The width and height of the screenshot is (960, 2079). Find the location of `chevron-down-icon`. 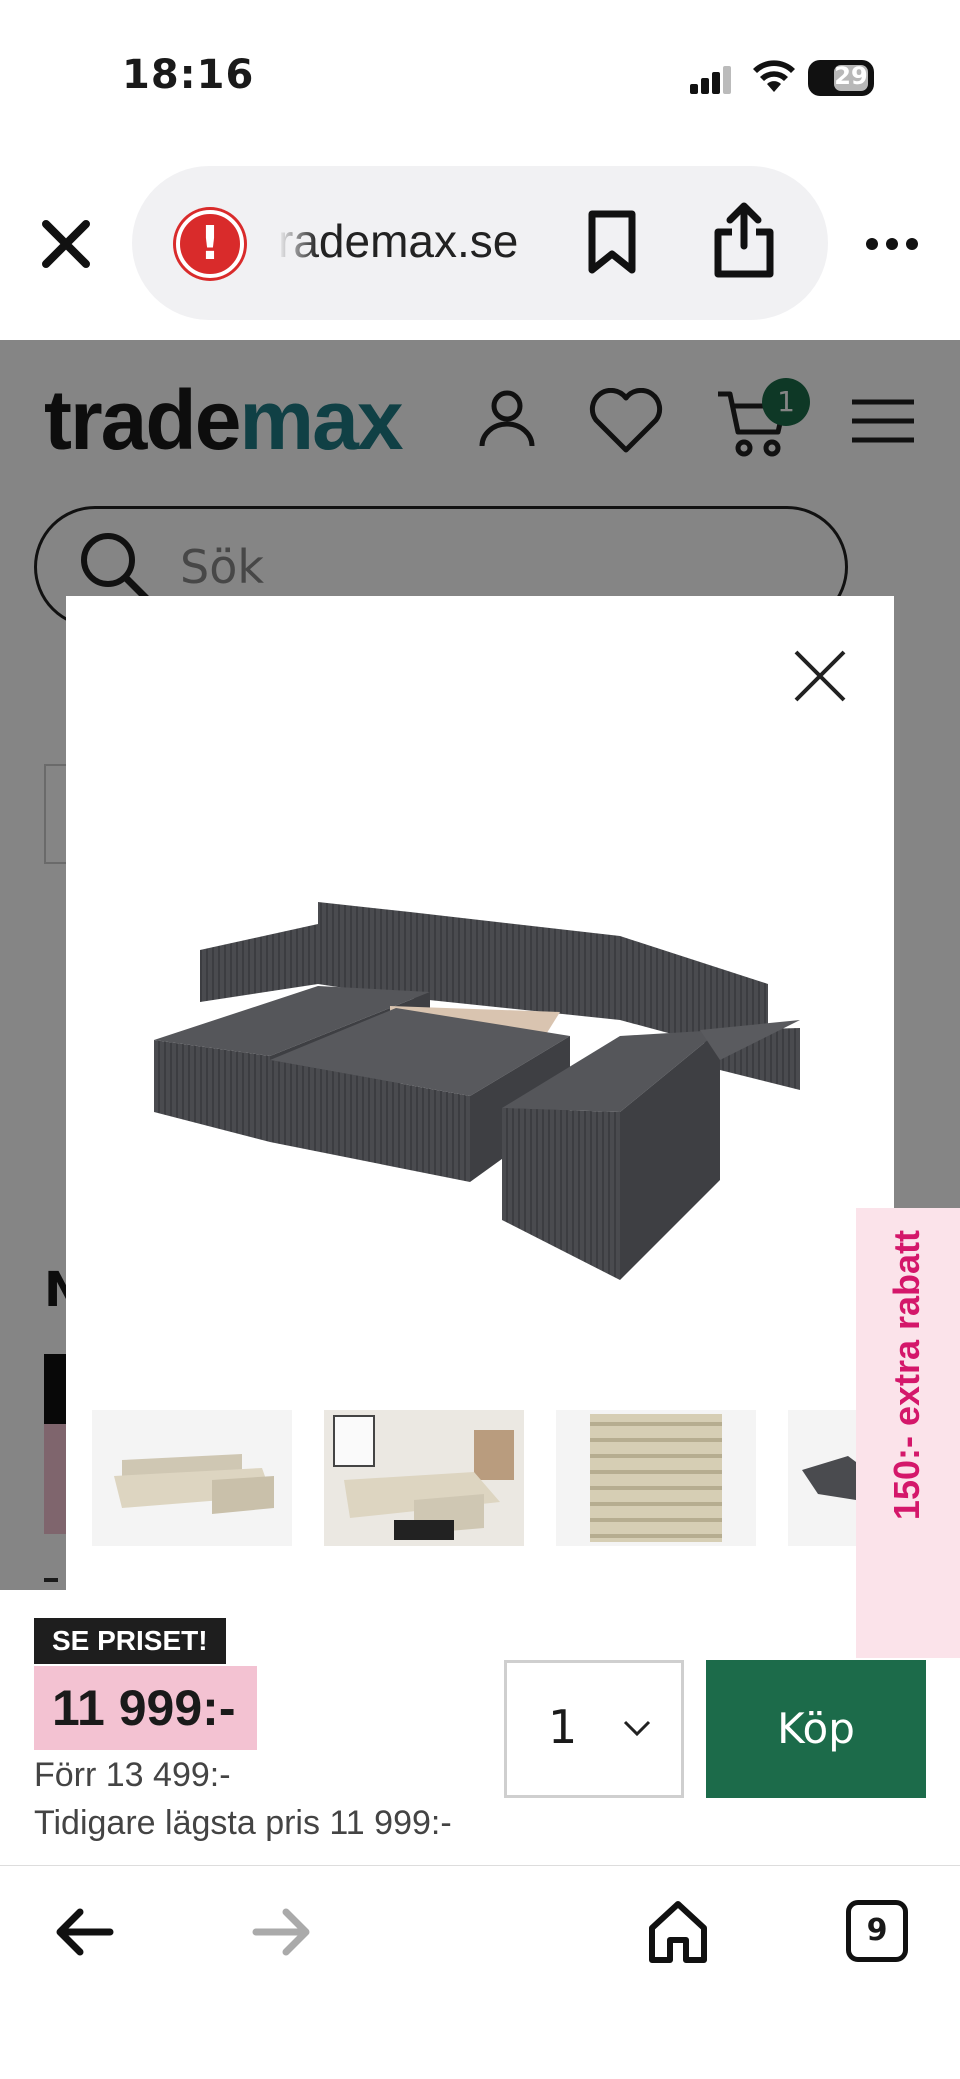

chevron-down-icon is located at coordinates (637, 1728).